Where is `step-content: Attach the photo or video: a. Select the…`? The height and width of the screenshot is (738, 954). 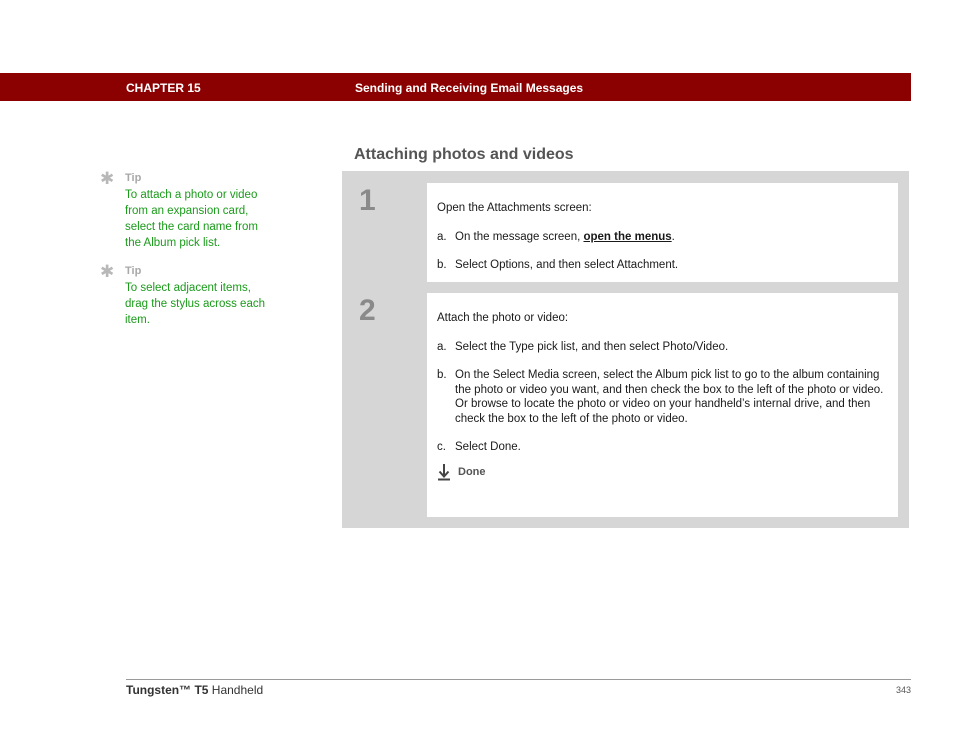
step-content: Attach the photo or video: a. Select the… is located at coordinates (662, 387).